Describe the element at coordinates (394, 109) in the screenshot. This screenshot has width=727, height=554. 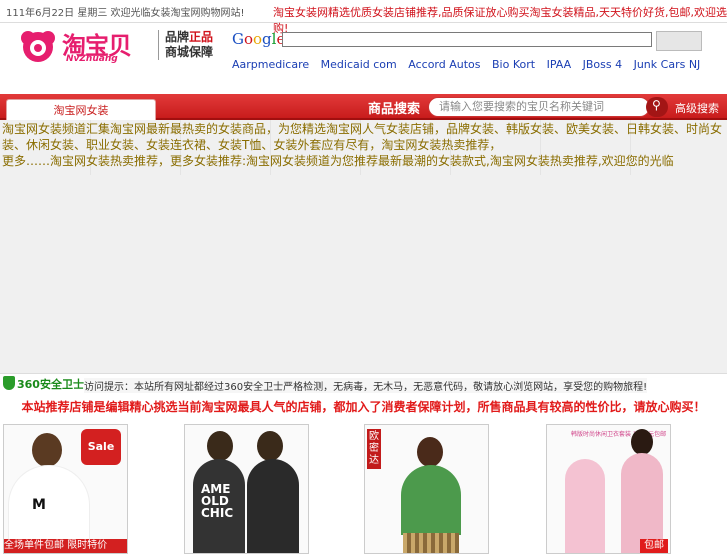
I see `product-search-label: 商品搜索` at that location.